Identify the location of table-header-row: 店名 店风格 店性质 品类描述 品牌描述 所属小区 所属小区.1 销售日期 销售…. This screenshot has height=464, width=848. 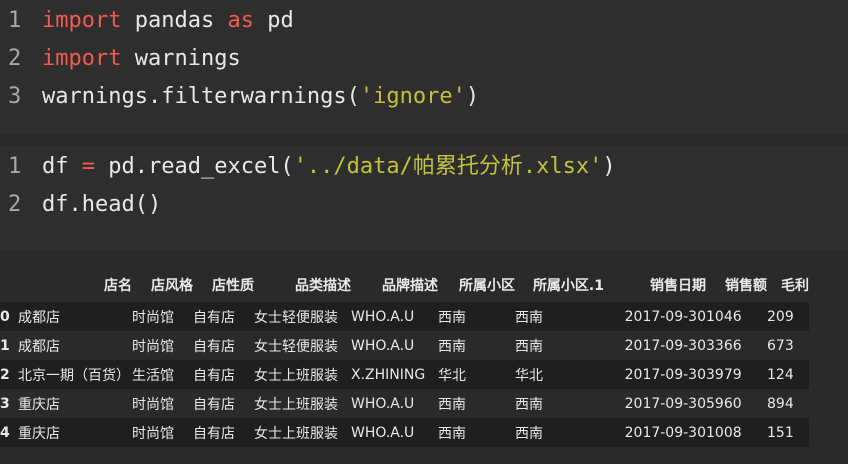
(404, 285).